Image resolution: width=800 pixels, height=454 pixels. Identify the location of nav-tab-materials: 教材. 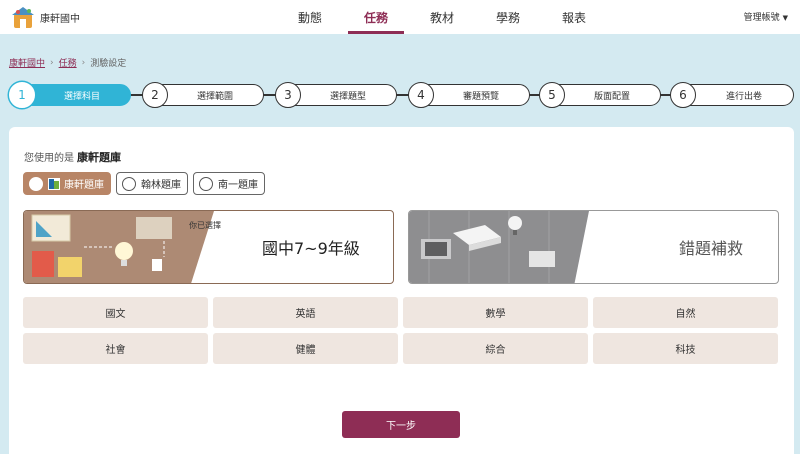
(442, 17).